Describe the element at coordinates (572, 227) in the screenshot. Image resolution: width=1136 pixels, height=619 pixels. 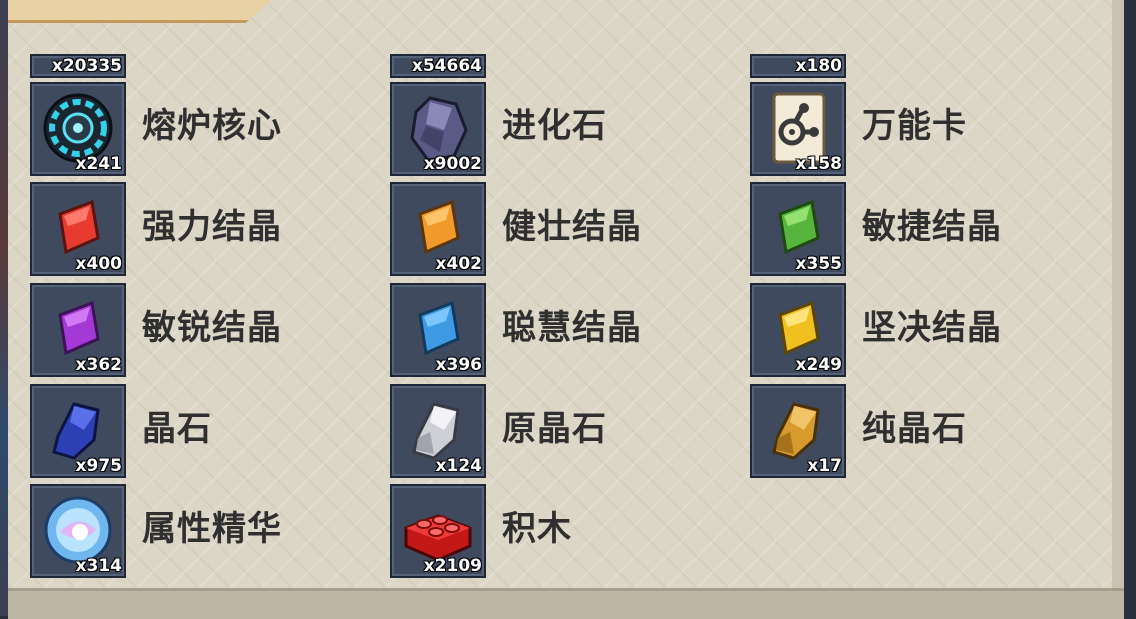
I see `item-name: 健壮结晶` at that location.